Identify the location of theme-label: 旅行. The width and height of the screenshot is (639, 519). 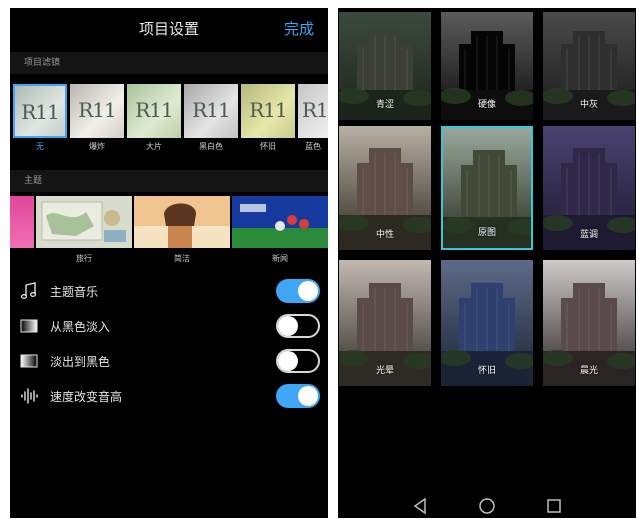
(84, 258).